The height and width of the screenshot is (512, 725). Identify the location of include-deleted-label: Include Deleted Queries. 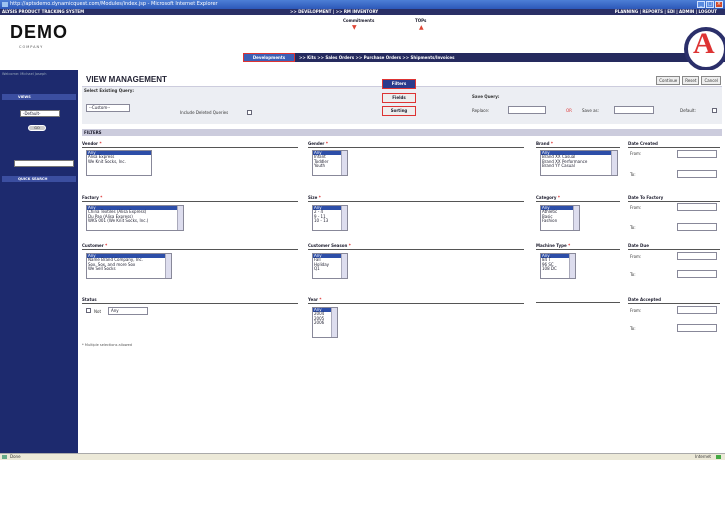
(204, 112).